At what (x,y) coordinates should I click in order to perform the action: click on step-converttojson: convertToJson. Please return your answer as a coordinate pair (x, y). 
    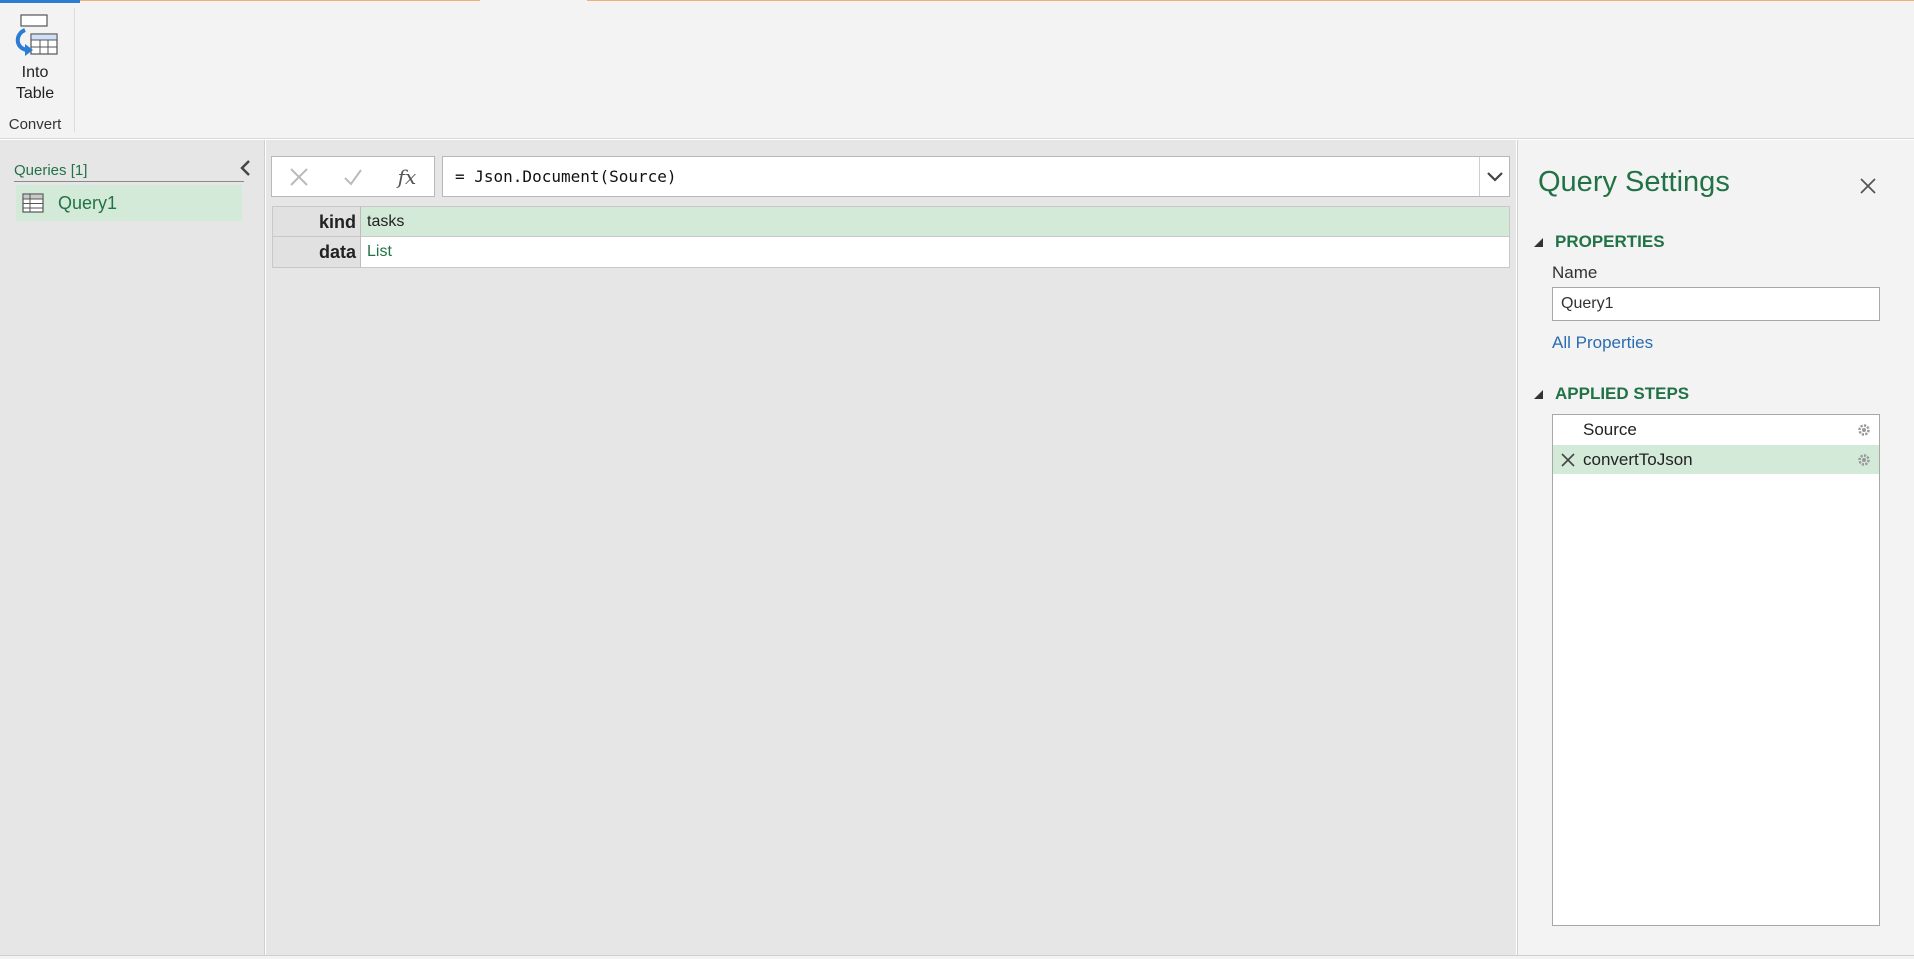
    Looking at the image, I should click on (1716, 459).